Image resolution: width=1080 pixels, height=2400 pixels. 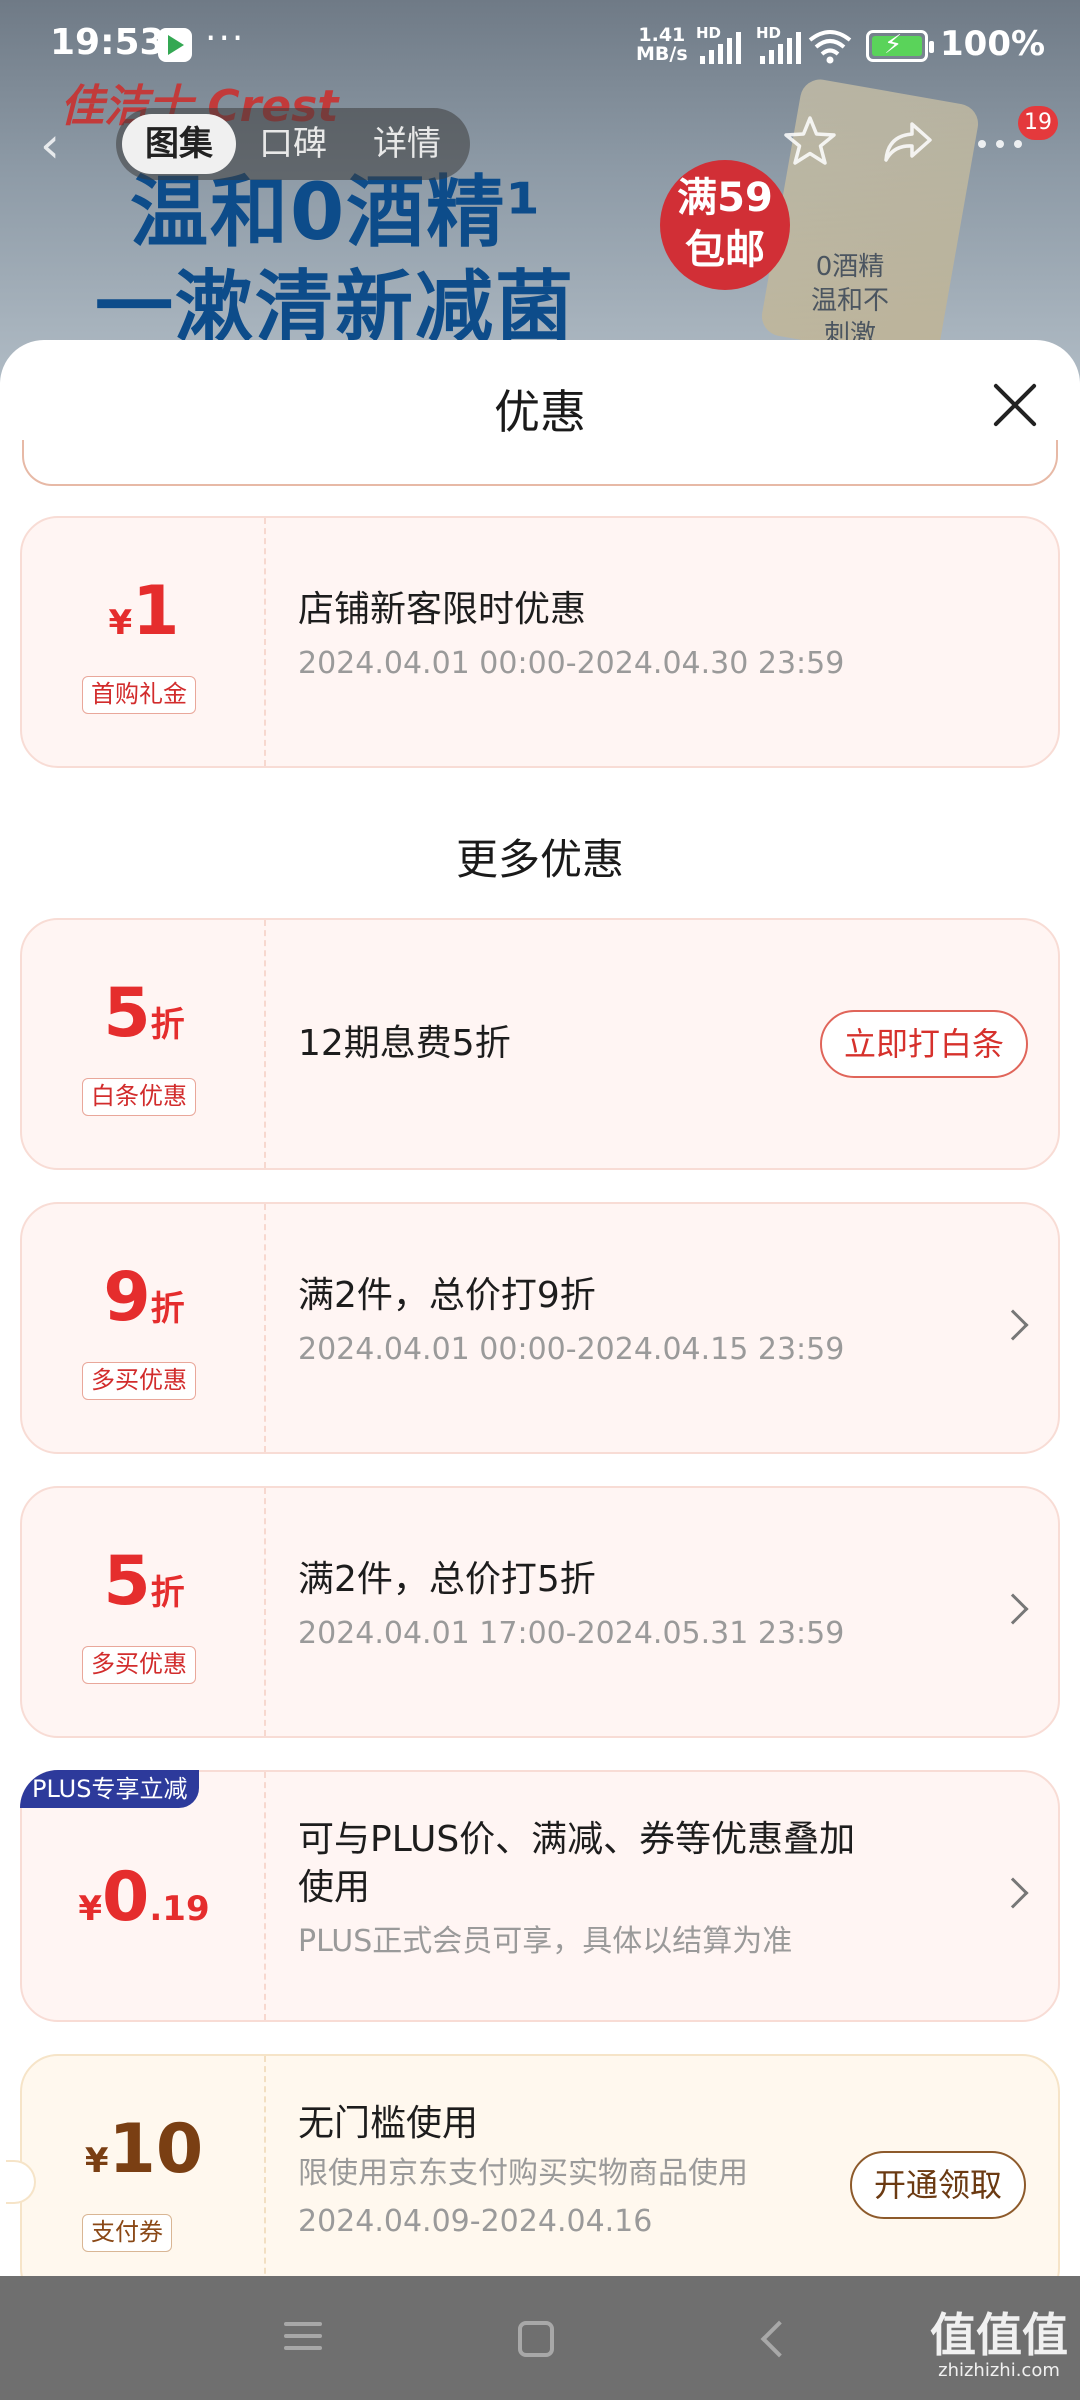 What do you see at coordinates (60, 145) in the screenshot?
I see `back-icon: ‹` at bounding box center [60, 145].